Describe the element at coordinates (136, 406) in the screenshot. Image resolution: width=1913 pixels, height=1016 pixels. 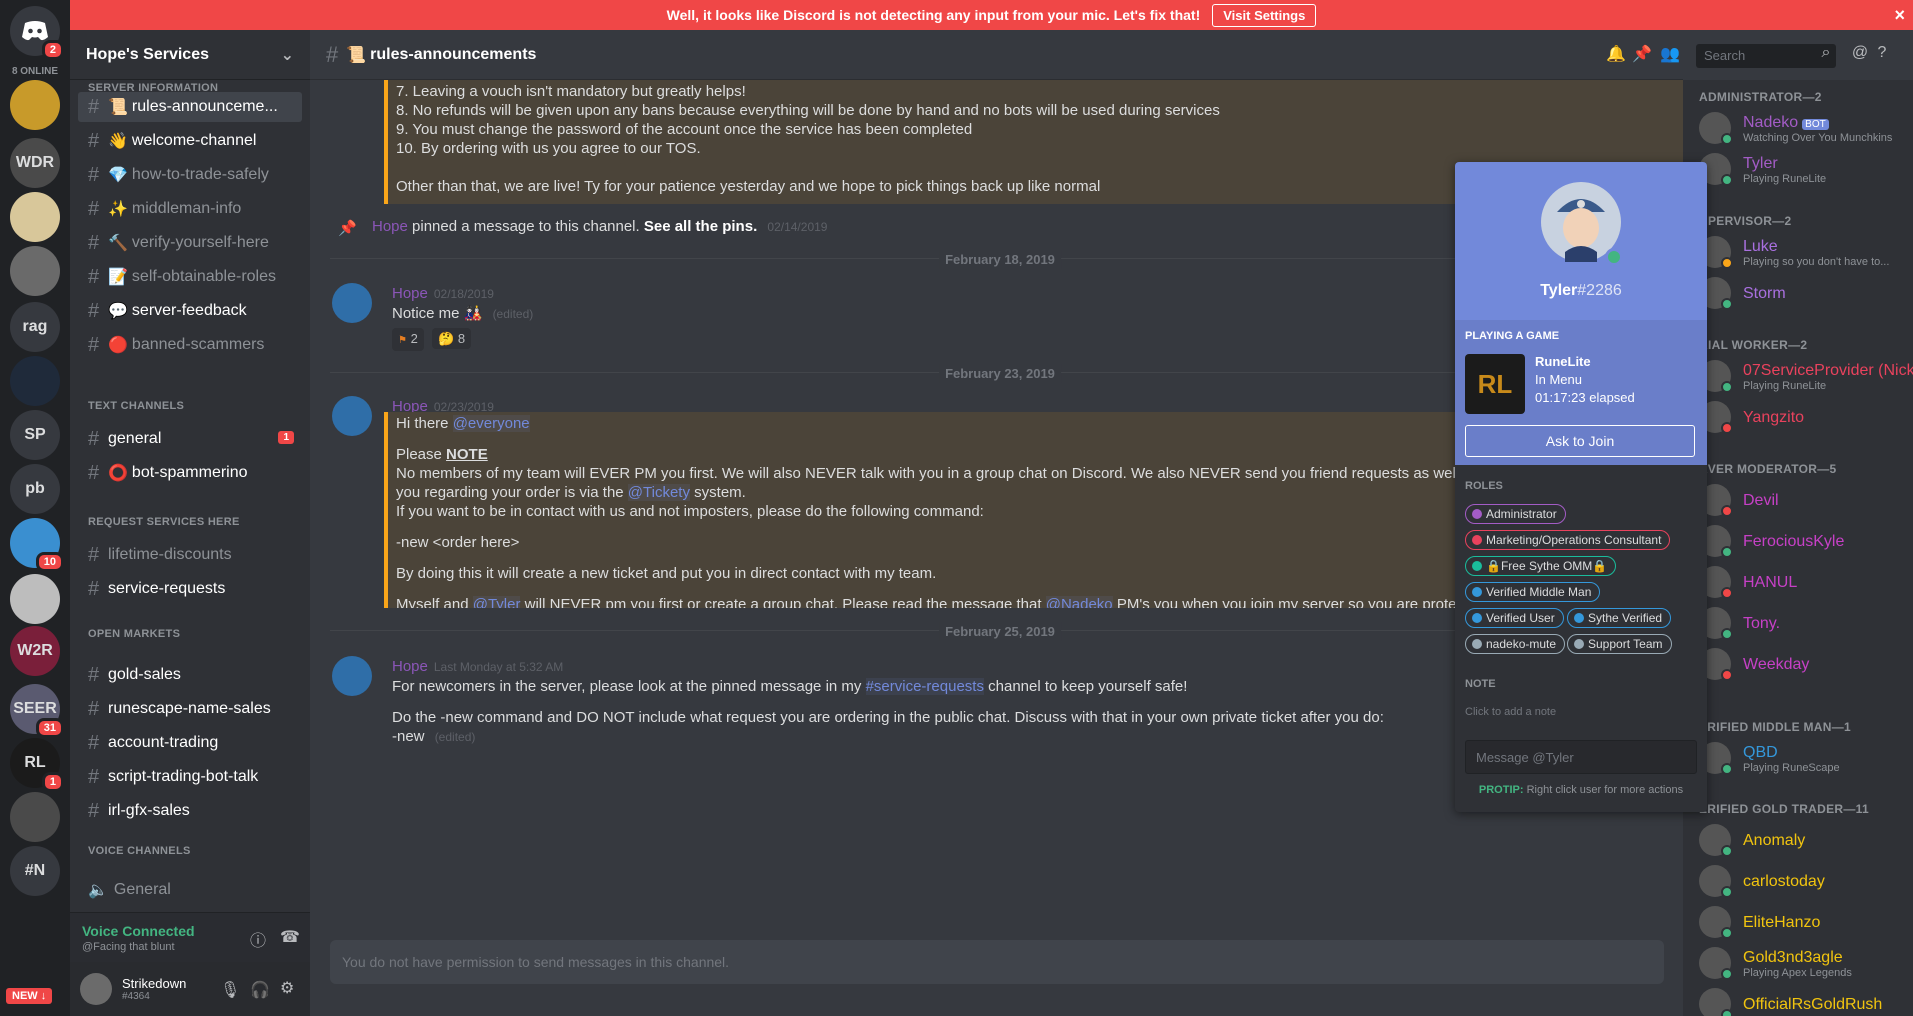
I see `category-text-channels: TEXT CHANNELS` at that location.